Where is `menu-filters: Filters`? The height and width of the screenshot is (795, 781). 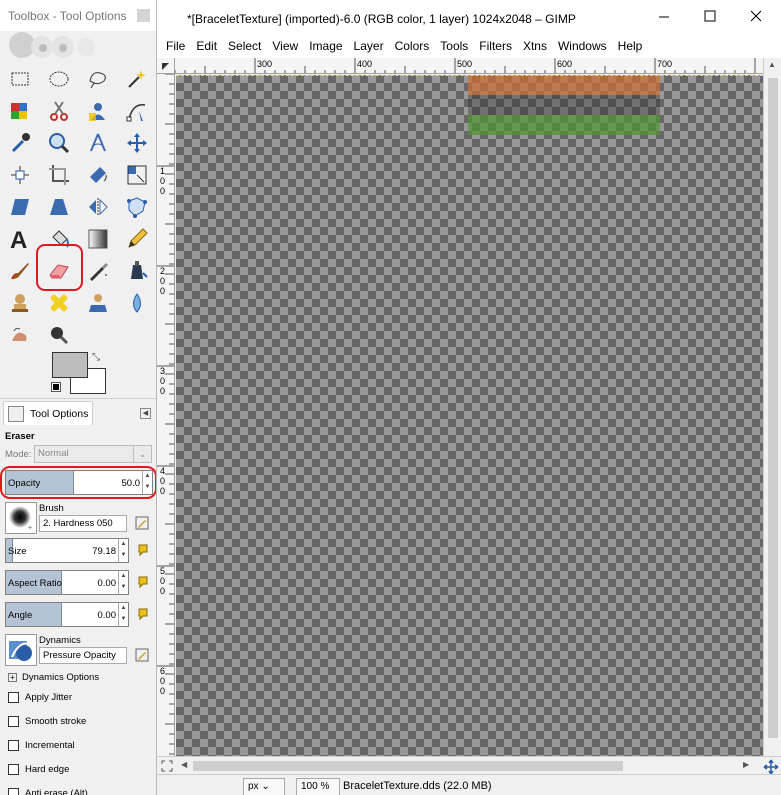 menu-filters: Filters is located at coordinates (495, 46).